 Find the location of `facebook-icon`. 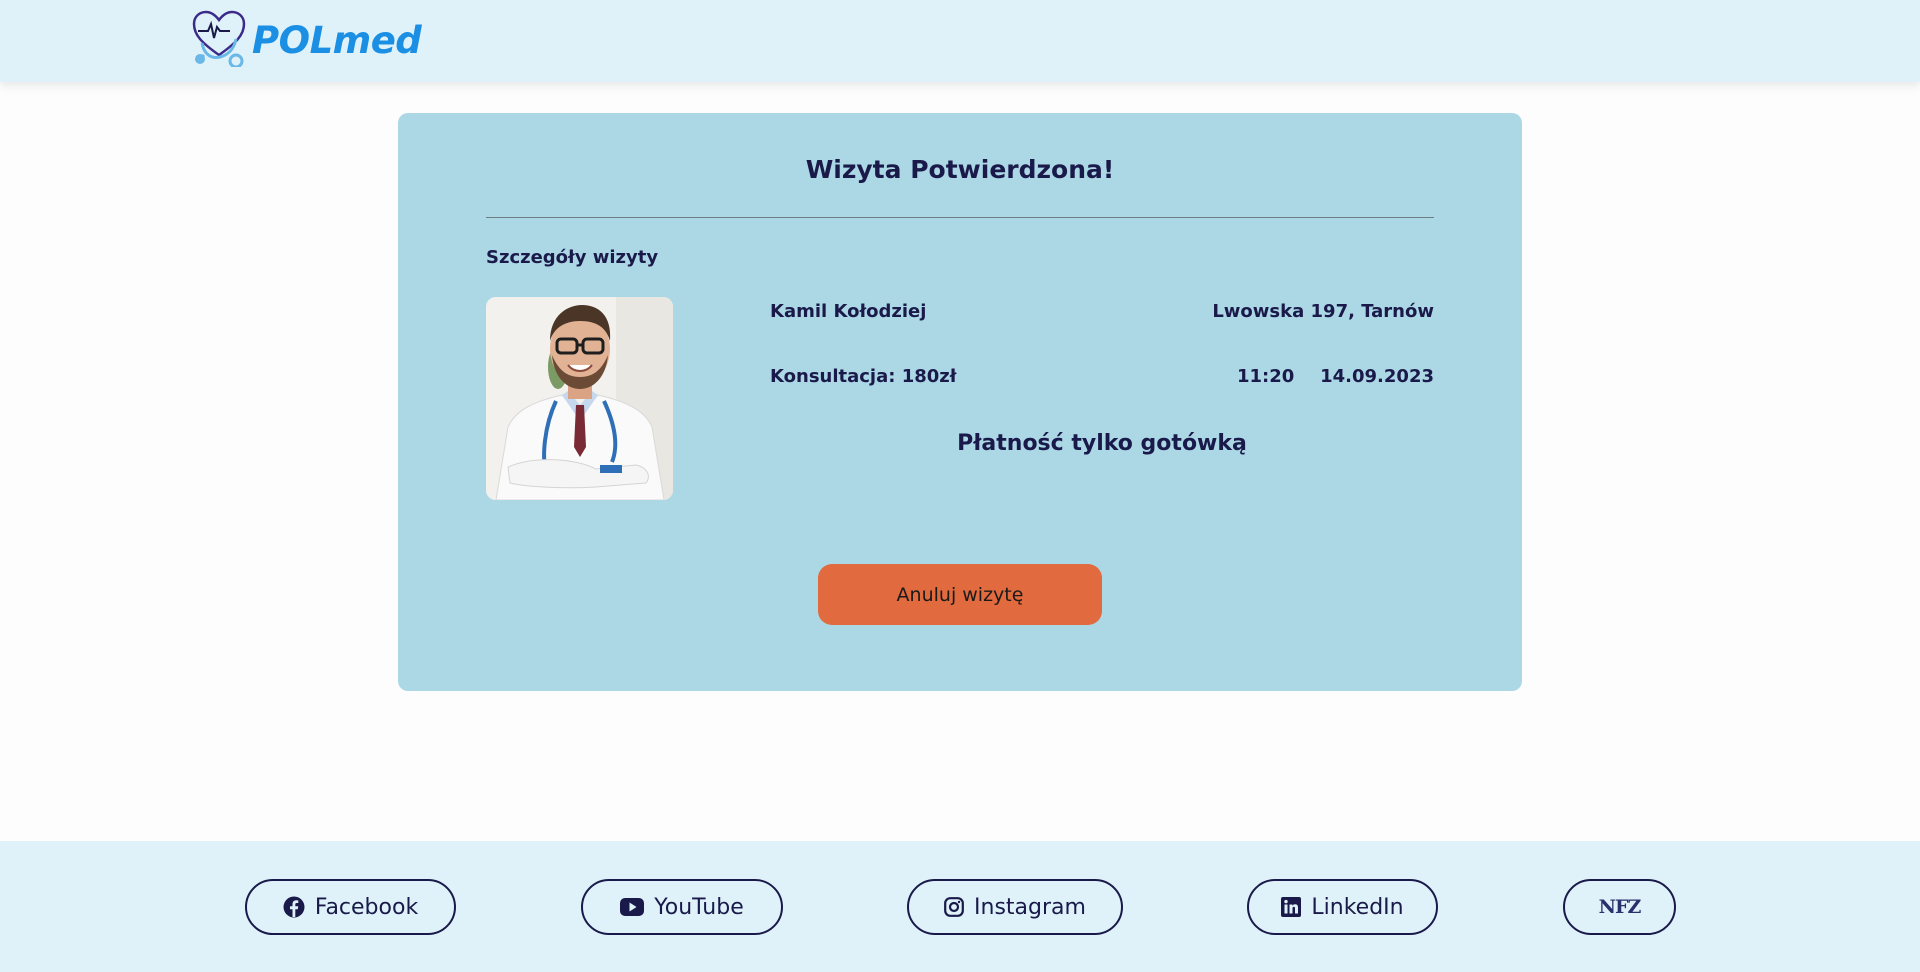

facebook-icon is located at coordinates (294, 907).